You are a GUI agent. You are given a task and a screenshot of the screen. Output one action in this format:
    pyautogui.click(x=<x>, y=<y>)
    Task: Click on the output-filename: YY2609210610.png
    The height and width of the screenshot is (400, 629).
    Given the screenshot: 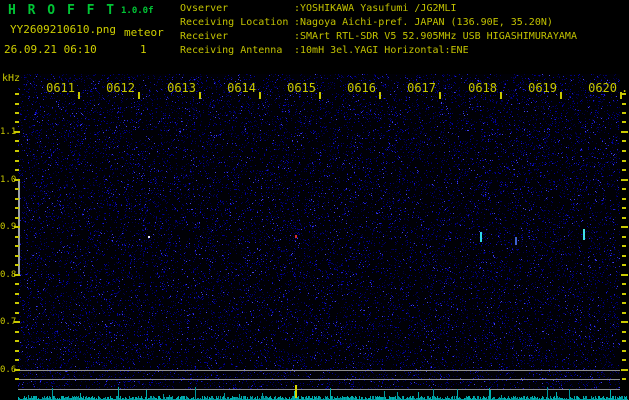 What is the action you would take?
    pyautogui.click(x=63, y=29)
    